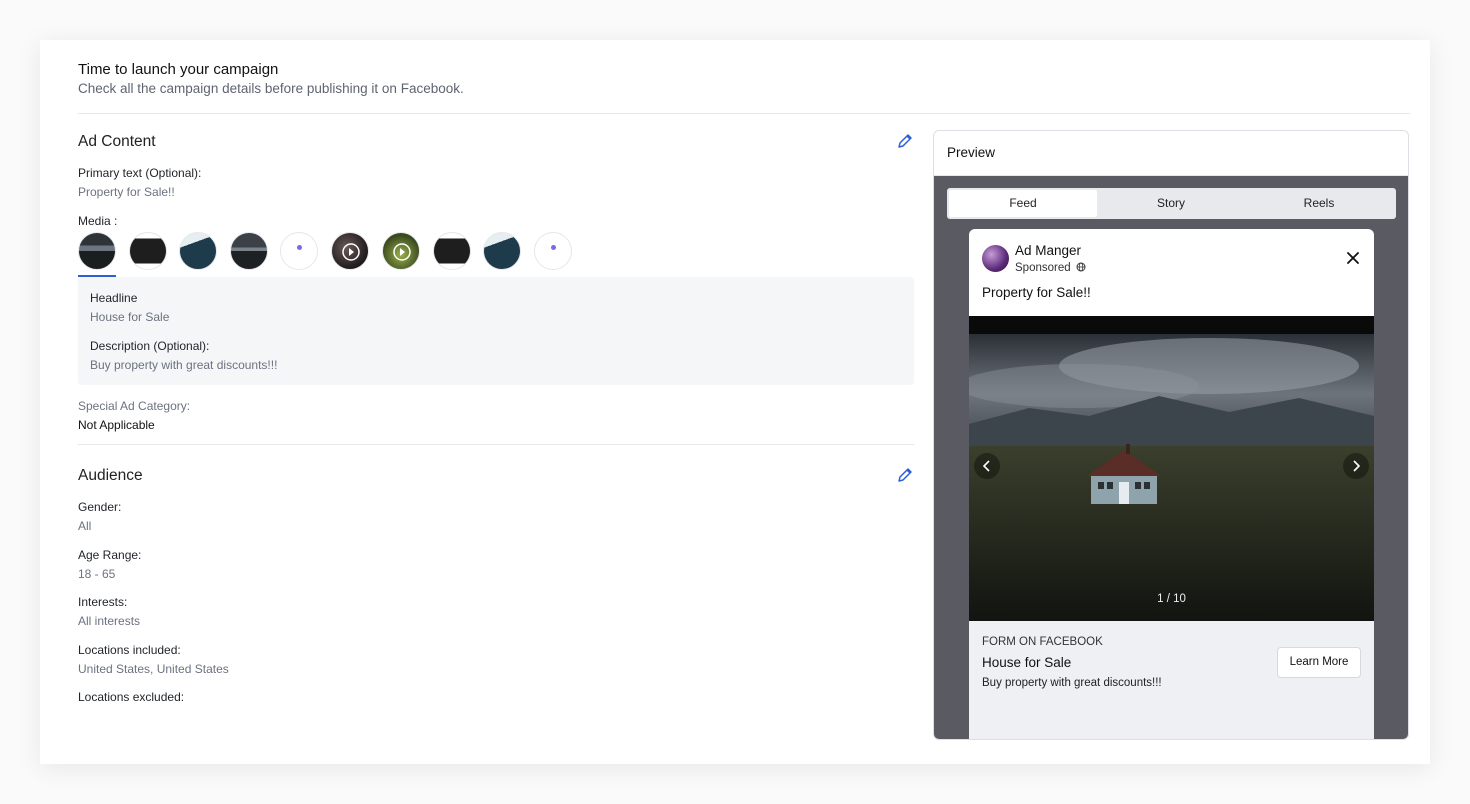  I want to click on close-icon, so click(1353, 258).